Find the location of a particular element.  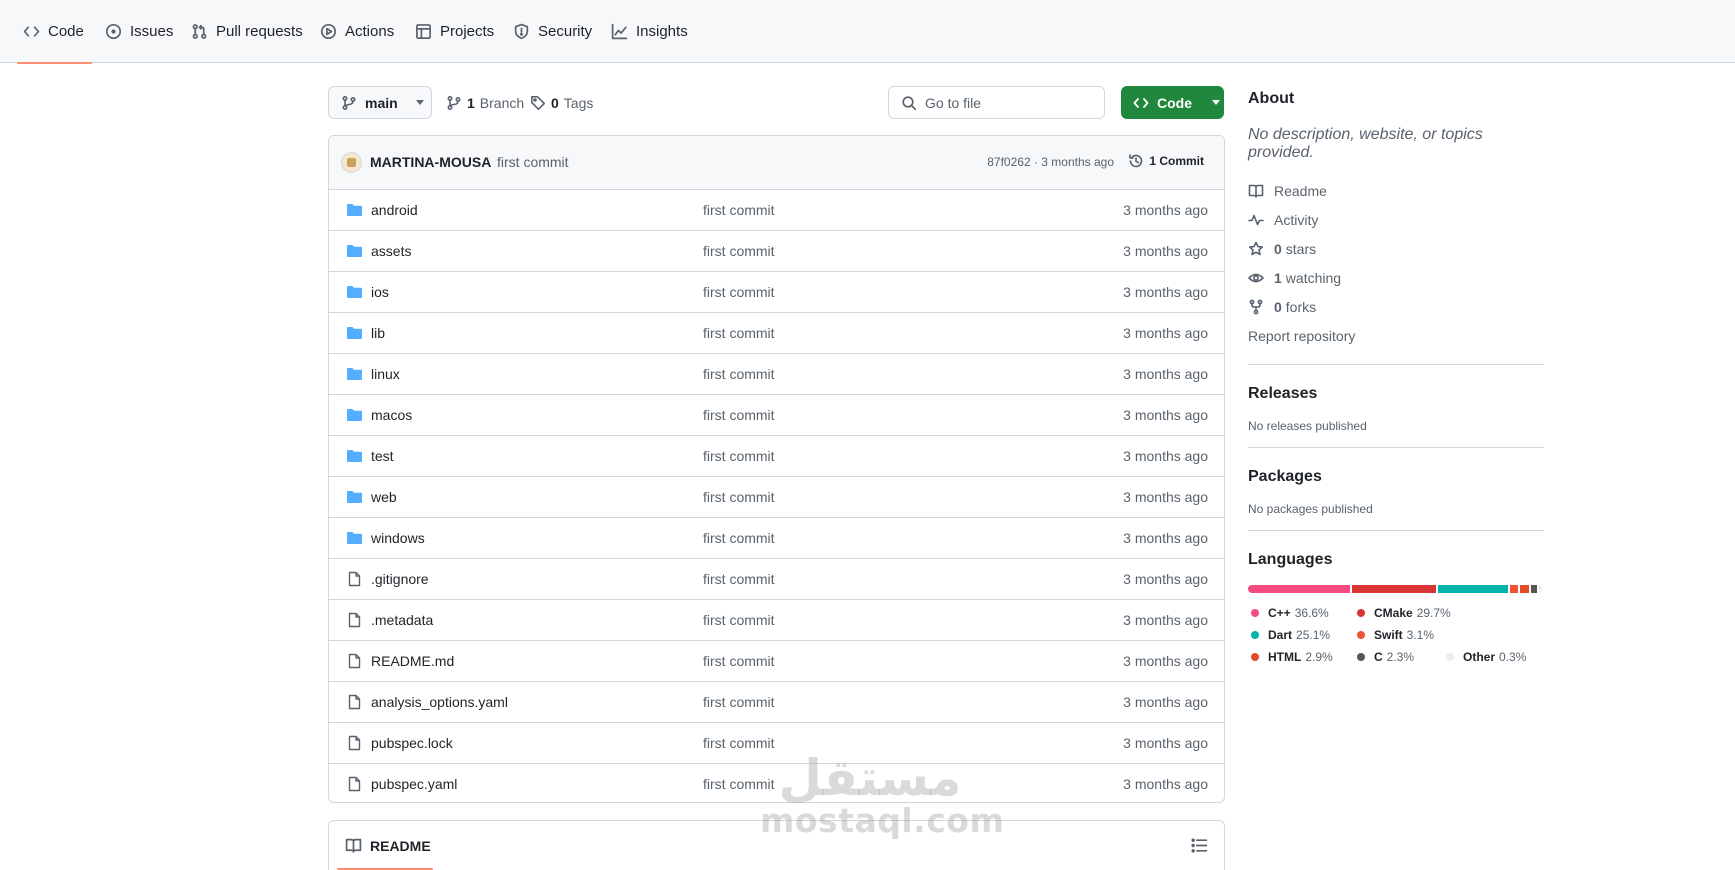

table-row: android first commit 3 months ago is located at coordinates (776, 210).